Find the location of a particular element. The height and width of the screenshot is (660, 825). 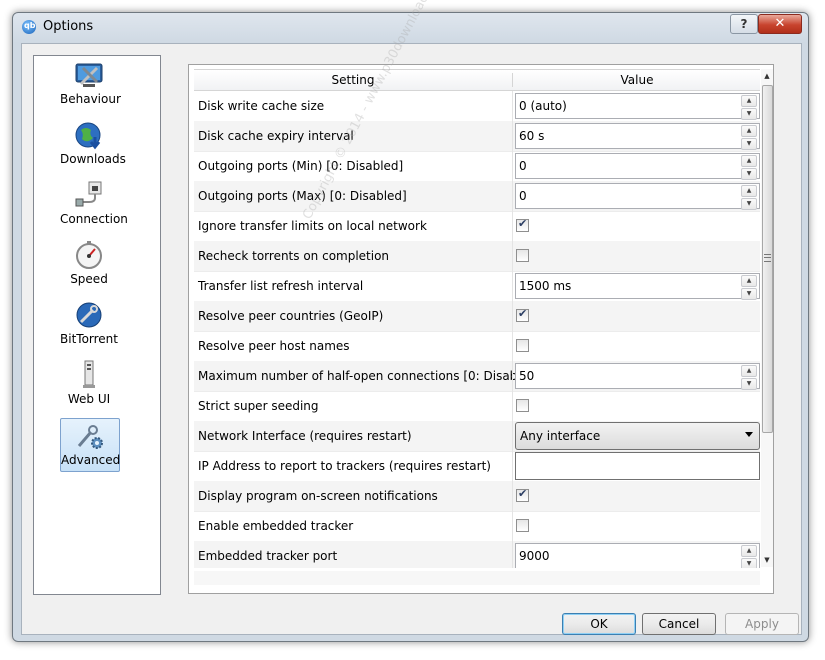

setting-value-cell: 50 ▲ ▼ is located at coordinates (636, 376).